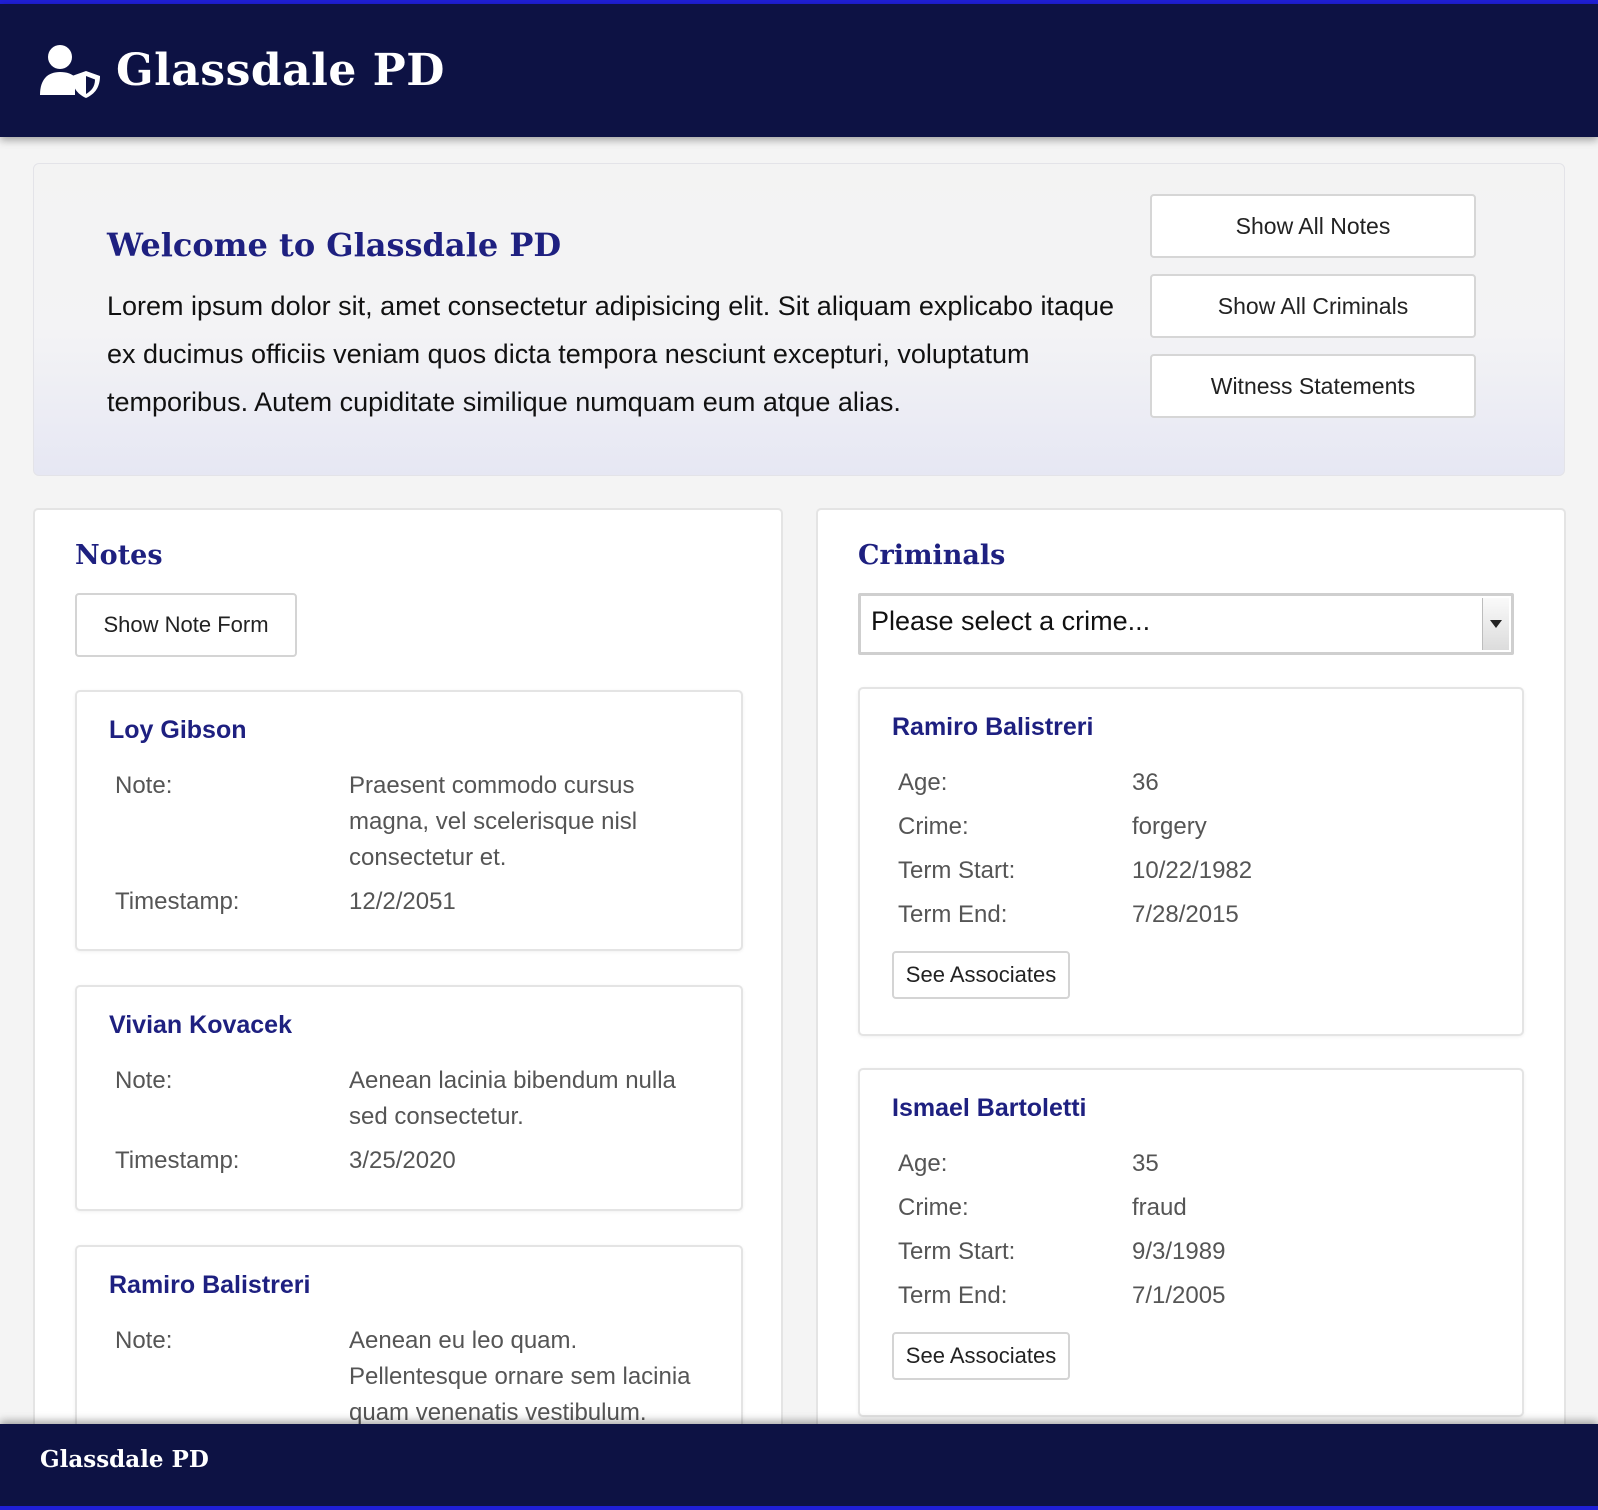 This screenshot has width=1598, height=1510. I want to click on show-note-form-button: Show Note Form, so click(186, 625).